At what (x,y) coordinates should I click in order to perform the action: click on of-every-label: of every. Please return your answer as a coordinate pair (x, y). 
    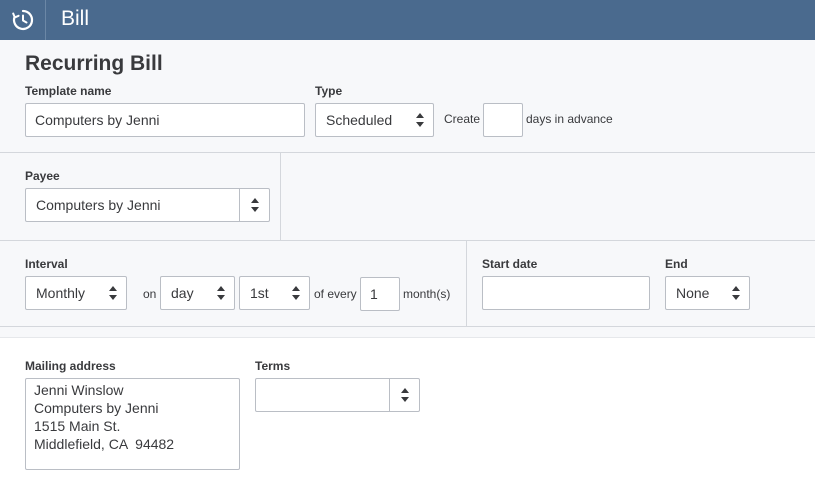
    Looking at the image, I should click on (335, 294).